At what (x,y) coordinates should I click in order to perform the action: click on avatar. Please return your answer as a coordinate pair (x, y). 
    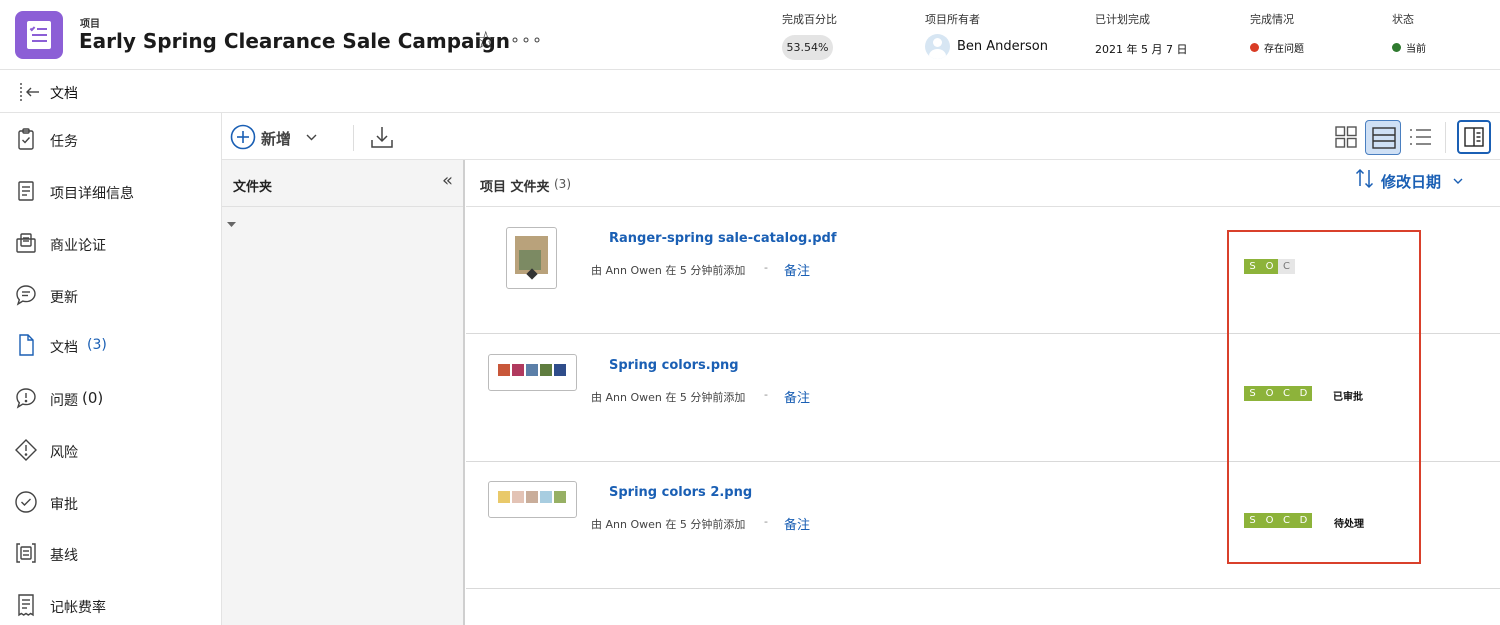
    Looking at the image, I should click on (937, 46).